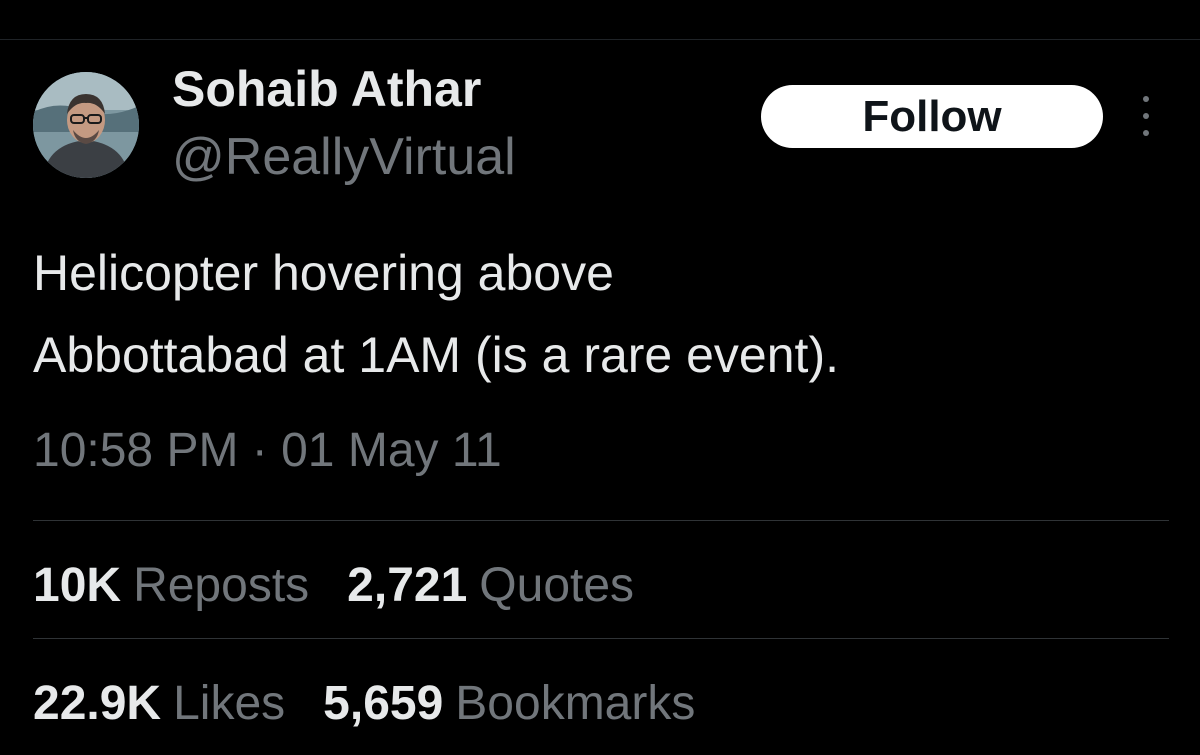  I want to click on likes-stat: 22.9K Likes, so click(159, 704).